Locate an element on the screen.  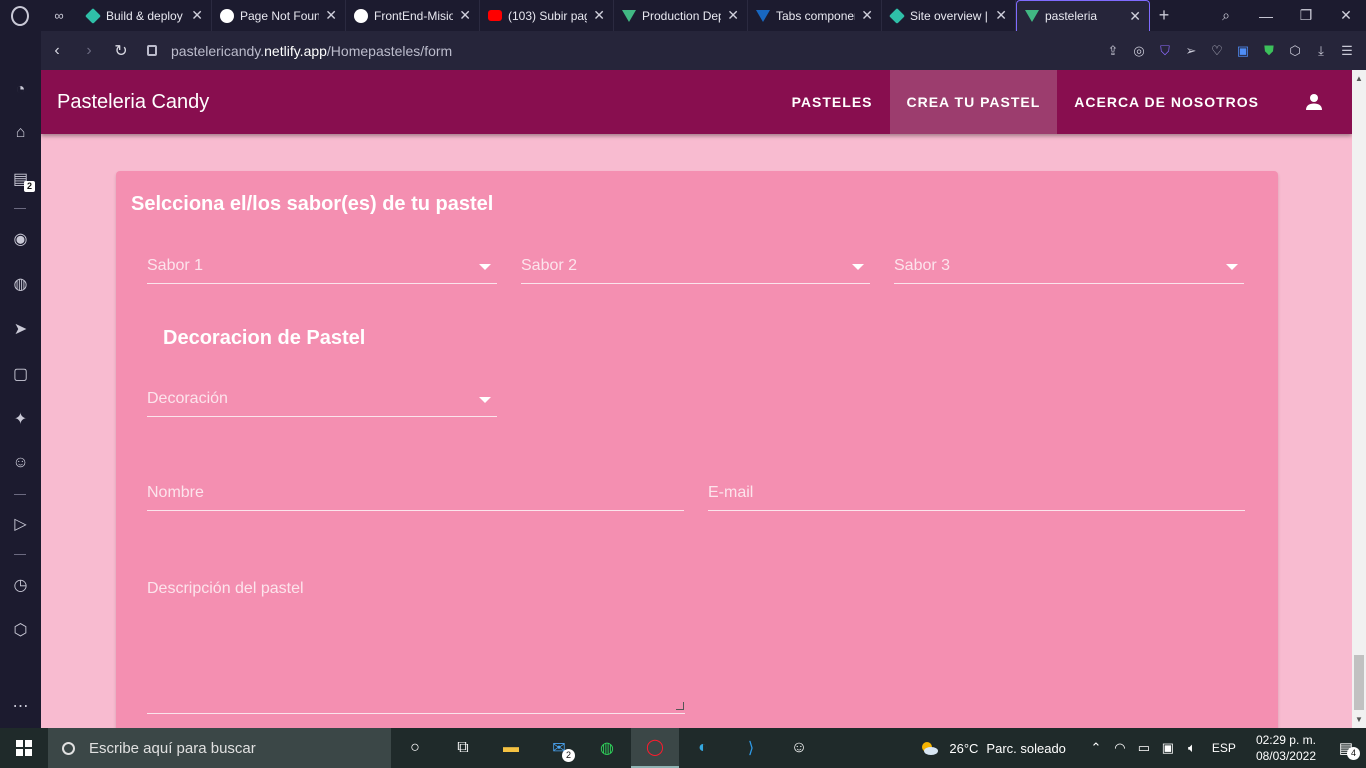
downloads-icon: ⤓ is located at coordinates (1321, 51).